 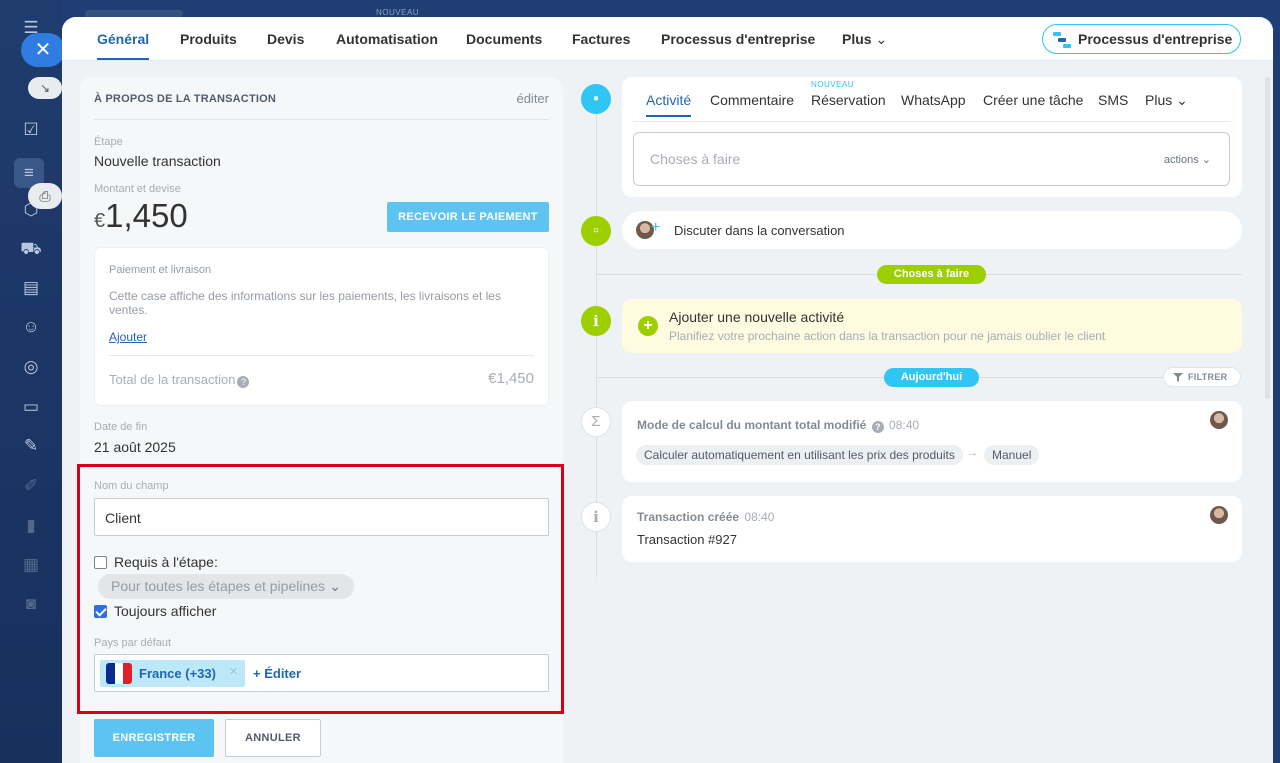 What do you see at coordinates (933, 100) in the screenshot?
I see `activity-tab-whatsapp: WhatsApp` at bounding box center [933, 100].